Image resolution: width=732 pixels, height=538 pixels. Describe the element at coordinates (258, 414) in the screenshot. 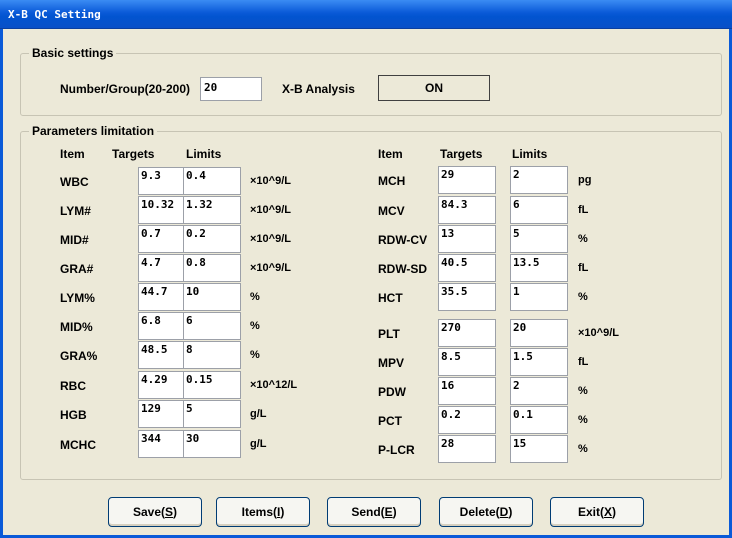

I see `left-unit-hgb: g/L` at that location.